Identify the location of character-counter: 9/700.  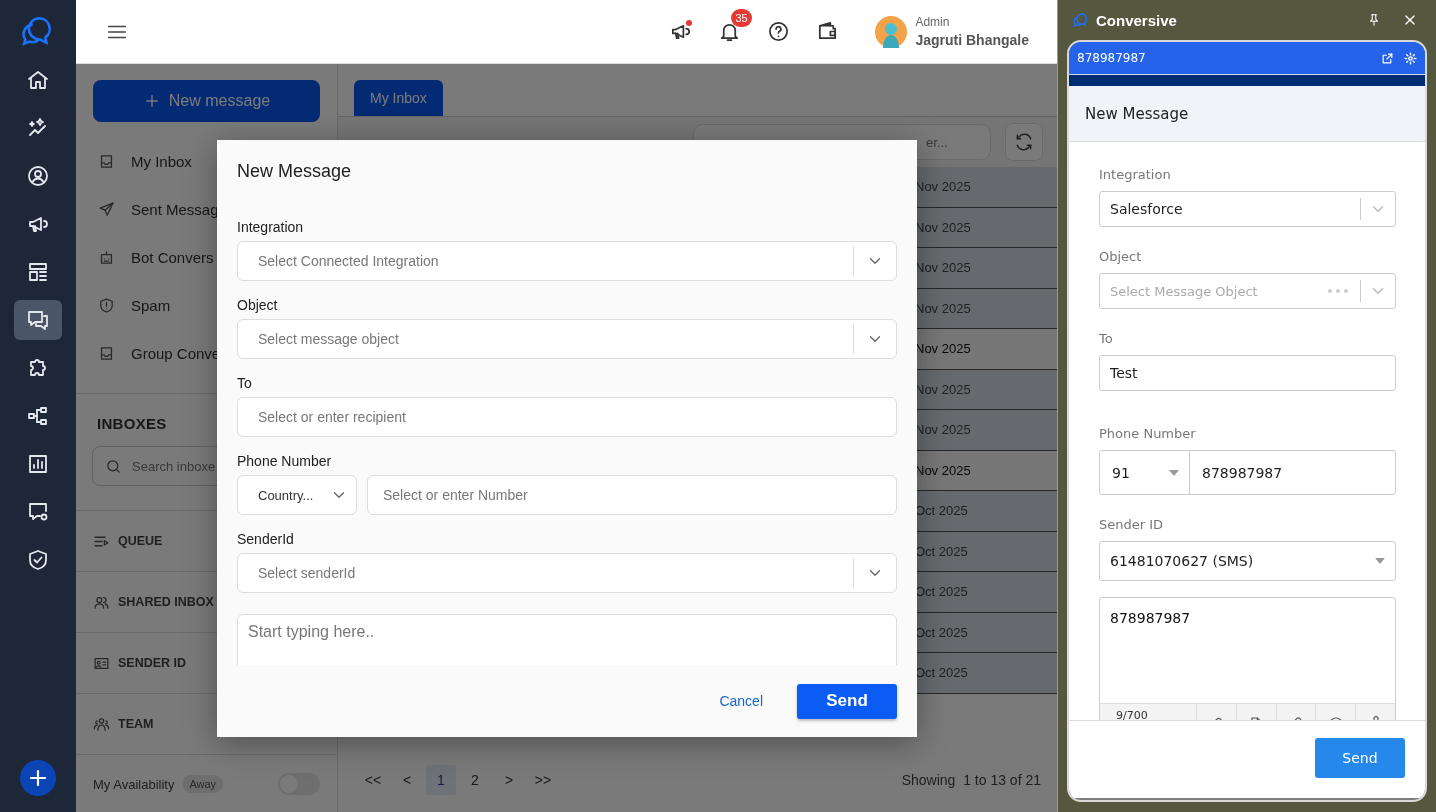
(1148, 712).